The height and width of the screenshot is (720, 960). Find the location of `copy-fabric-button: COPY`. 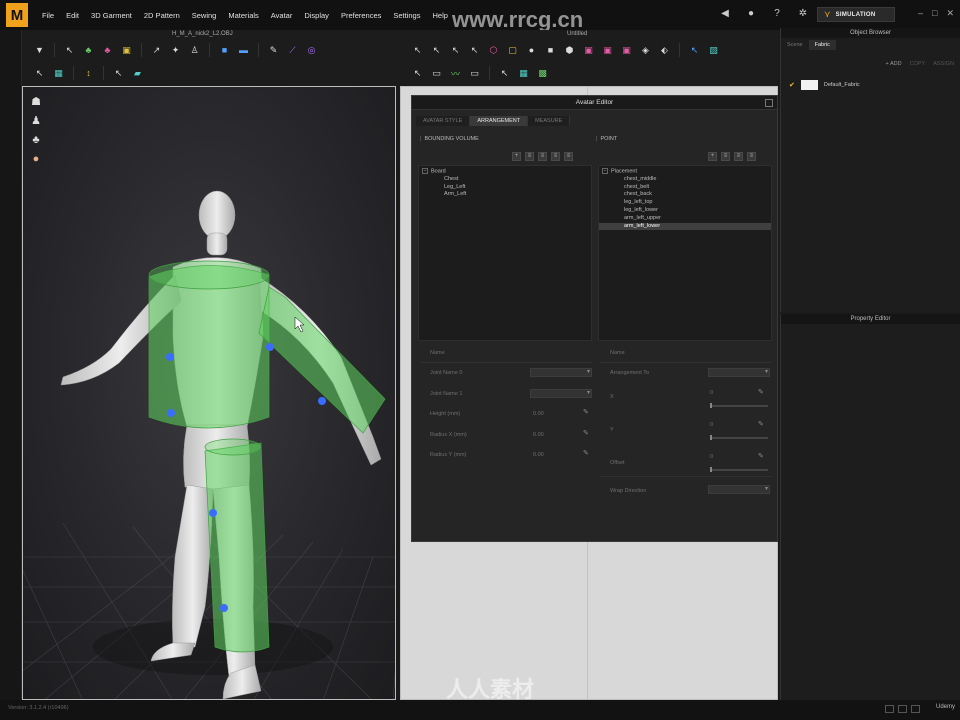

copy-fabric-button: COPY is located at coordinates (918, 64).